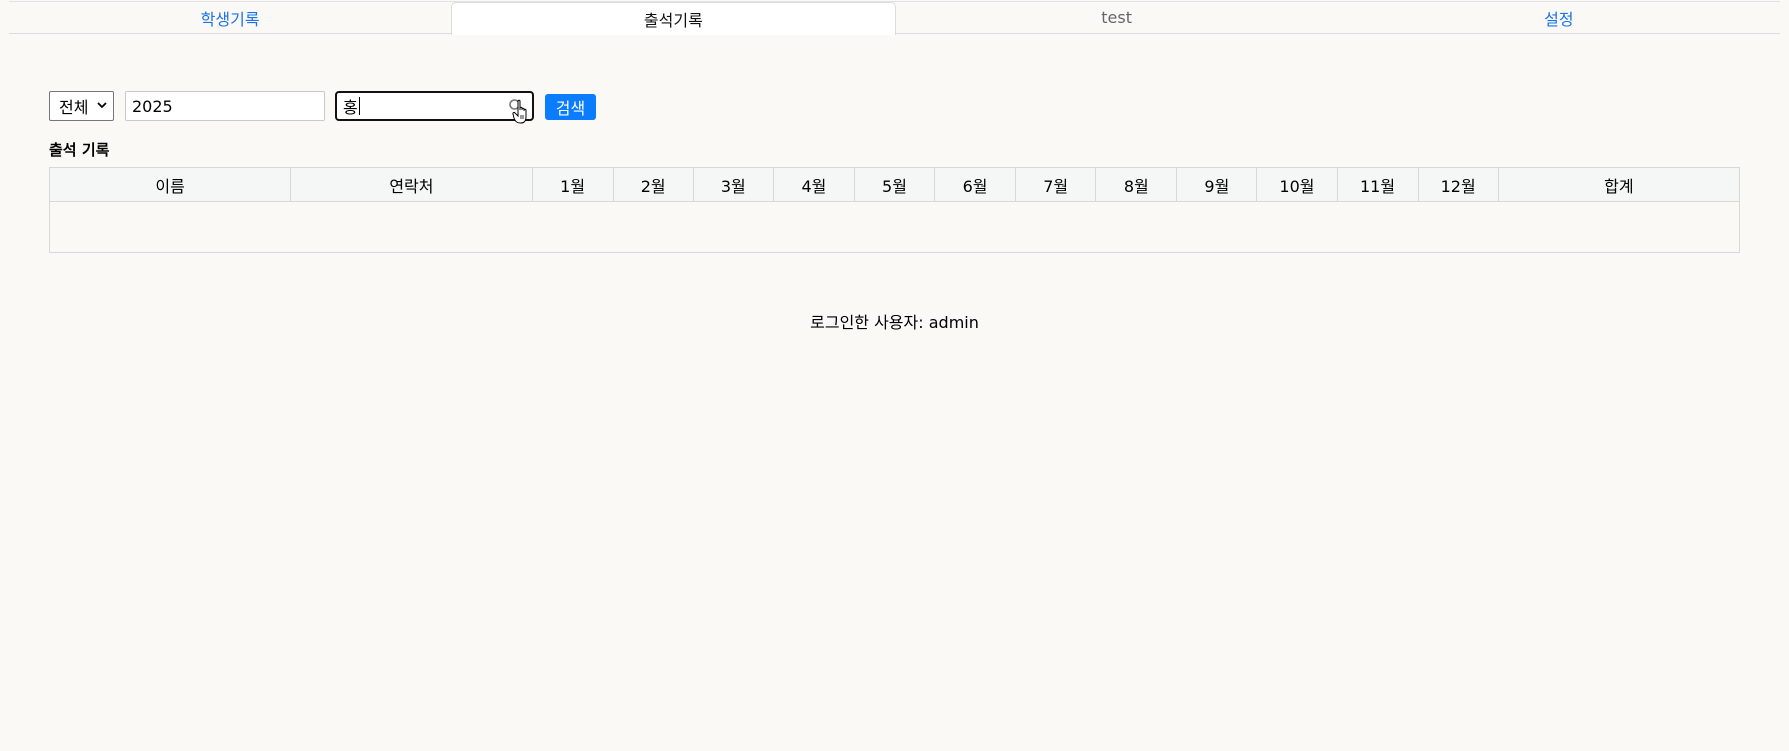 The width and height of the screenshot is (1789, 751). What do you see at coordinates (102, 105) in the screenshot?
I see `chevron-down-icon` at bounding box center [102, 105].